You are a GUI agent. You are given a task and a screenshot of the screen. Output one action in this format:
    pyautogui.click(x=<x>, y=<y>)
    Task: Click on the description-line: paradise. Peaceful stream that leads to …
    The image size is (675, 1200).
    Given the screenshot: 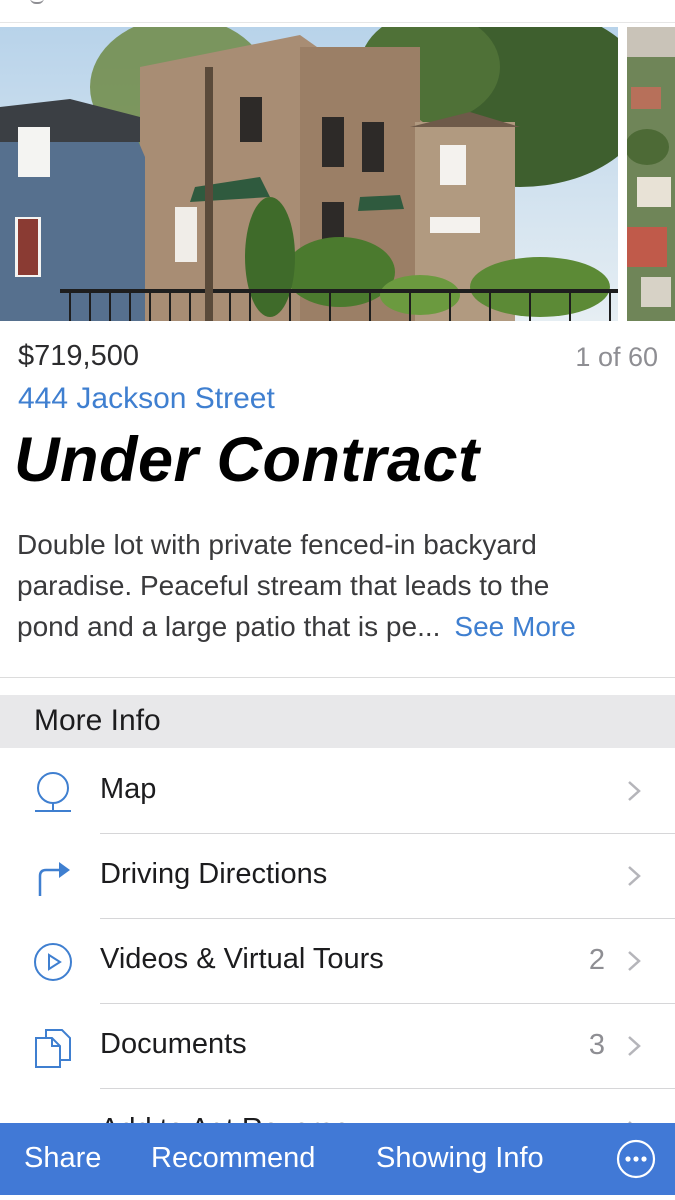 What is the action you would take?
    pyautogui.click(x=283, y=585)
    